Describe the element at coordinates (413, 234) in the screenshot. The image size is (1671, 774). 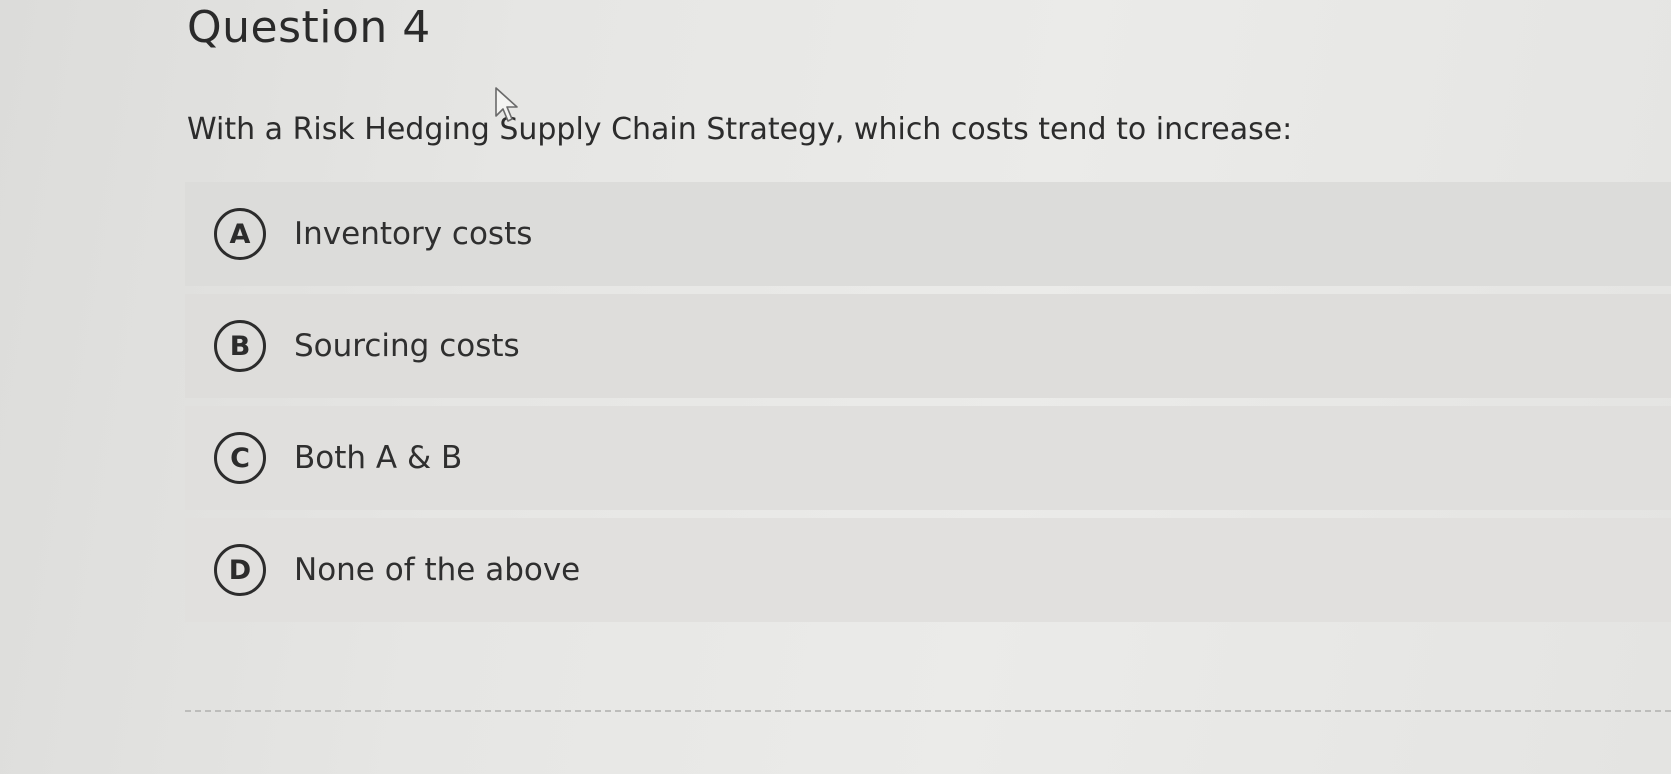
I see `option-a-label: Inventory costs` at that location.